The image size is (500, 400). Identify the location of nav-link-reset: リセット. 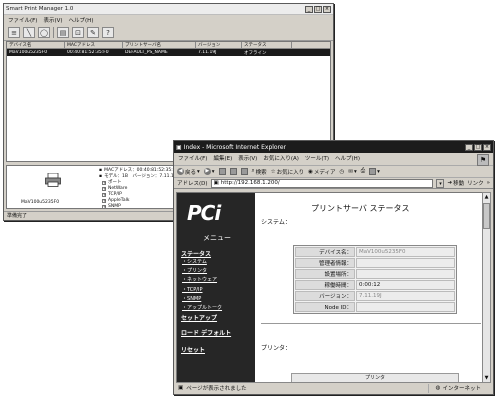
(193, 349).